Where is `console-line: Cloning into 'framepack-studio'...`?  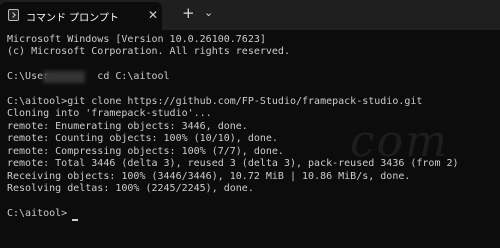 console-line: Cloning into 'framepack-studio'... is located at coordinates (109, 113).